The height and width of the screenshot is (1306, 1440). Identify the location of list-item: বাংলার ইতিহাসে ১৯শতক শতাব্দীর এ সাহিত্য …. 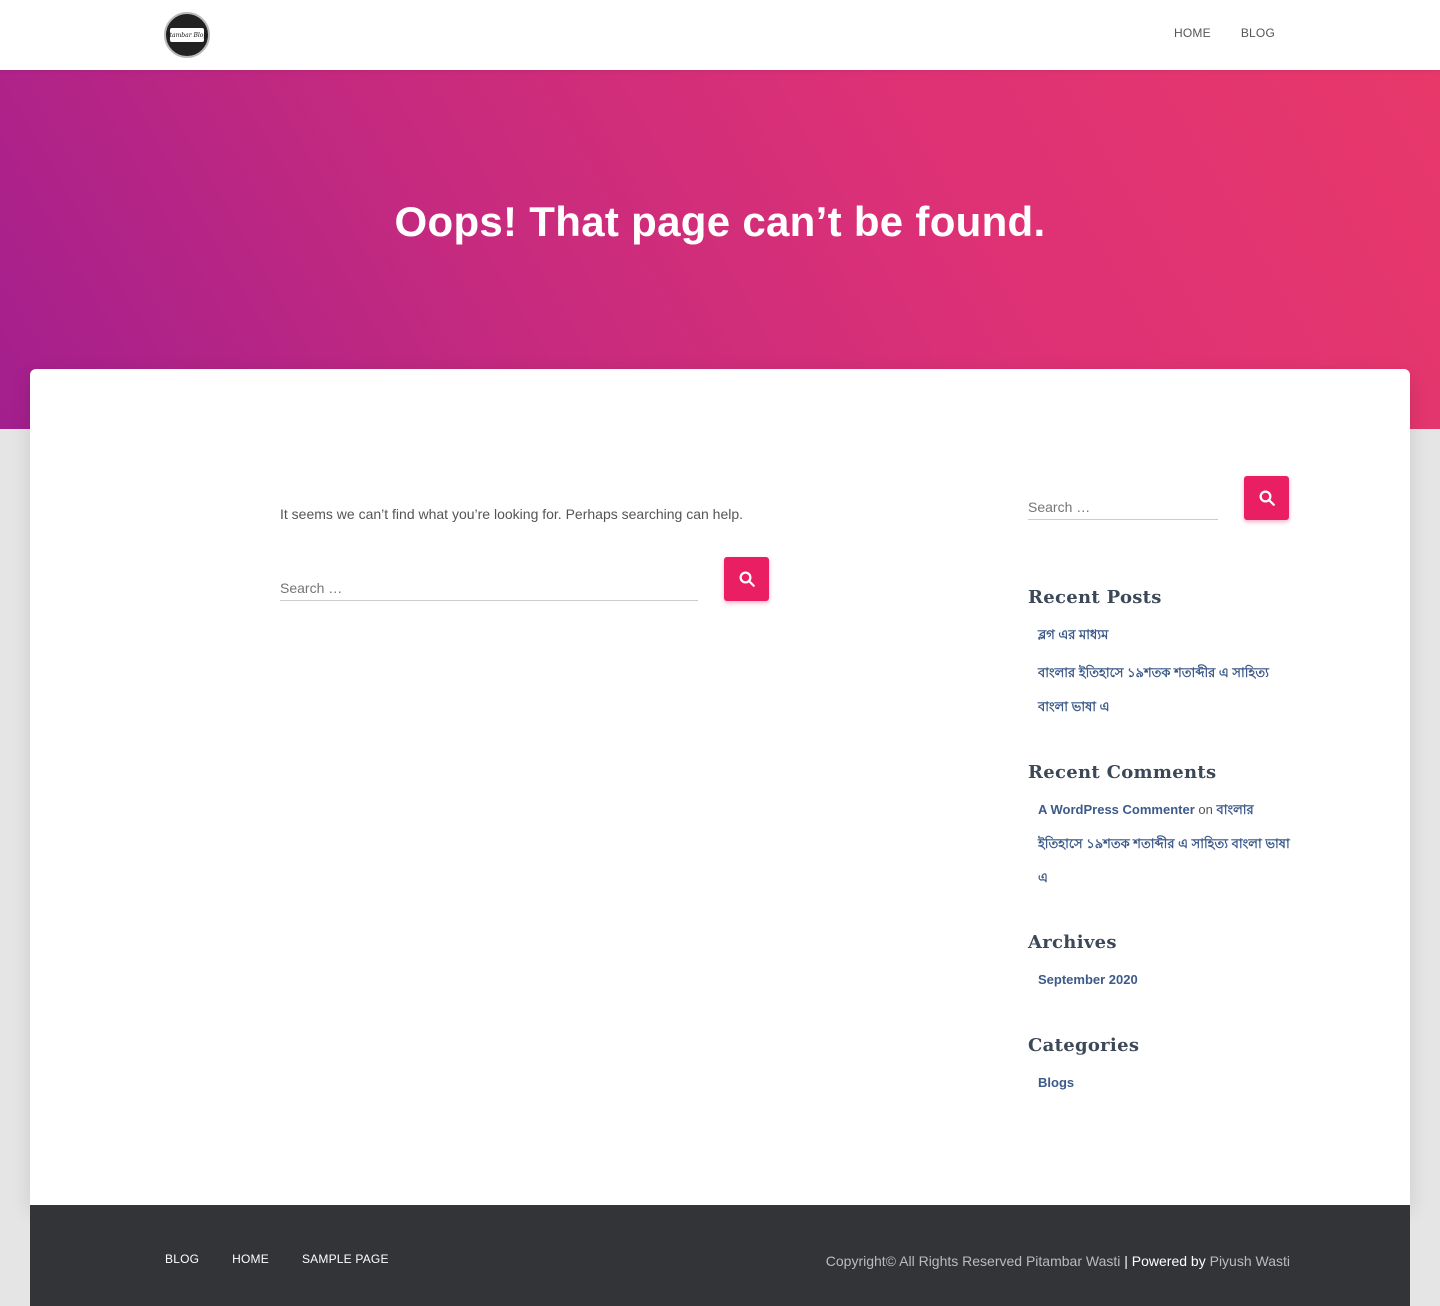
(1164, 690).